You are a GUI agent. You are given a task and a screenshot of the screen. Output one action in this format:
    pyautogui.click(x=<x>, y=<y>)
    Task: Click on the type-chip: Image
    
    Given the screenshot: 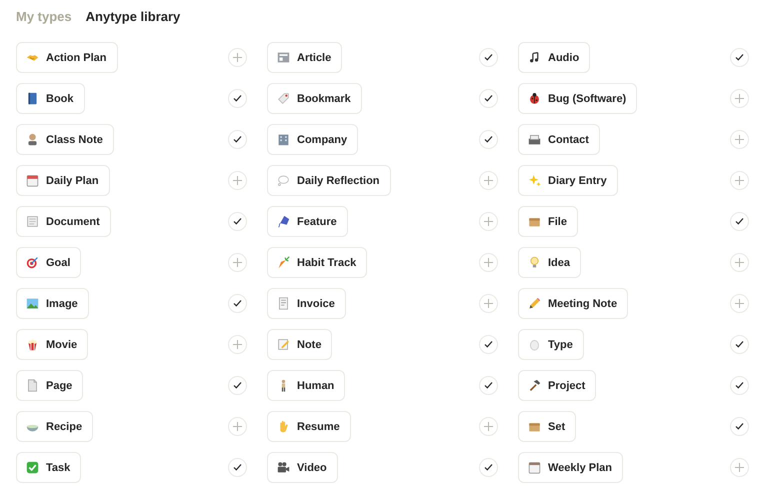 What is the action you would take?
    pyautogui.click(x=52, y=303)
    